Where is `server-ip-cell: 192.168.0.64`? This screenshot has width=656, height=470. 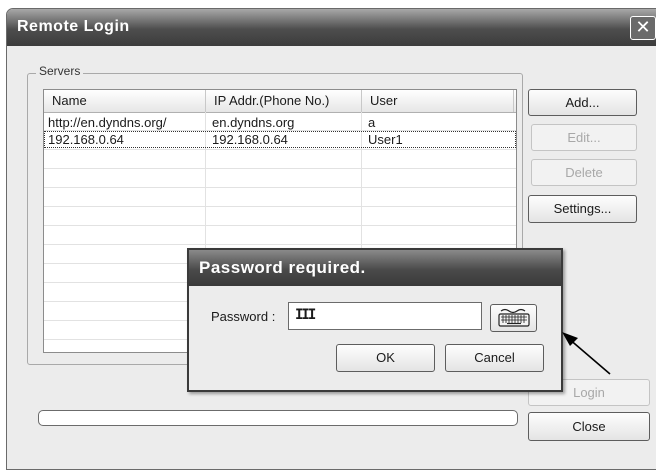
server-ip-cell: 192.168.0.64 is located at coordinates (250, 139).